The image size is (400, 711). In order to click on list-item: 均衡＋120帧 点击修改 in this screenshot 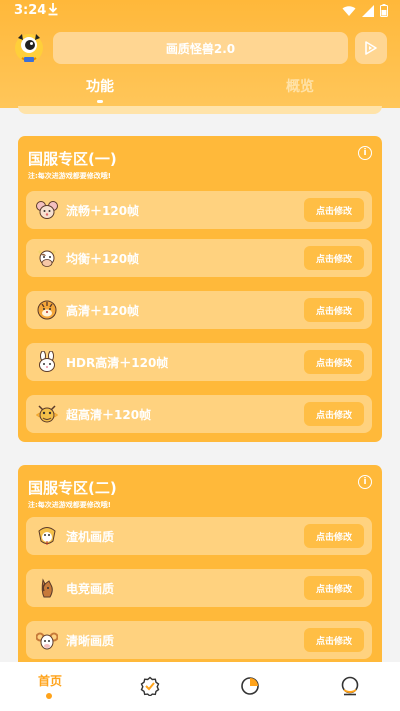, I will do `click(199, 258)`.